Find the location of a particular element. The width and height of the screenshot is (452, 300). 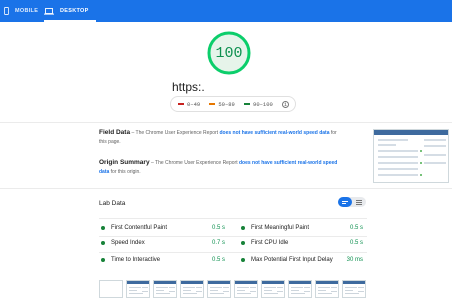

field-data-title: Field Data is located at coordinates (115, 132).